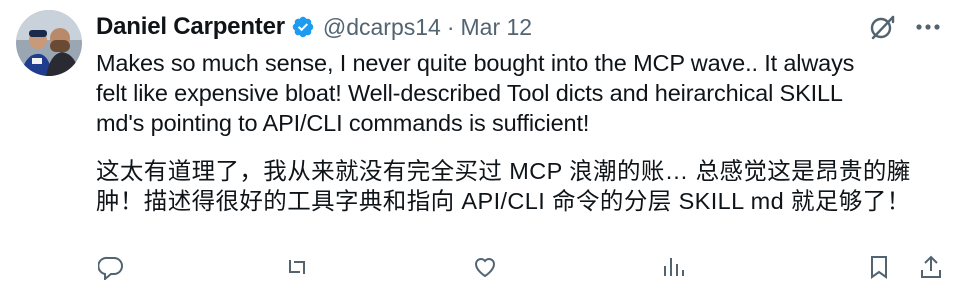  Describe the element at coordinates (297, 267) in the screenshot. I see `repost-icon` at that location.